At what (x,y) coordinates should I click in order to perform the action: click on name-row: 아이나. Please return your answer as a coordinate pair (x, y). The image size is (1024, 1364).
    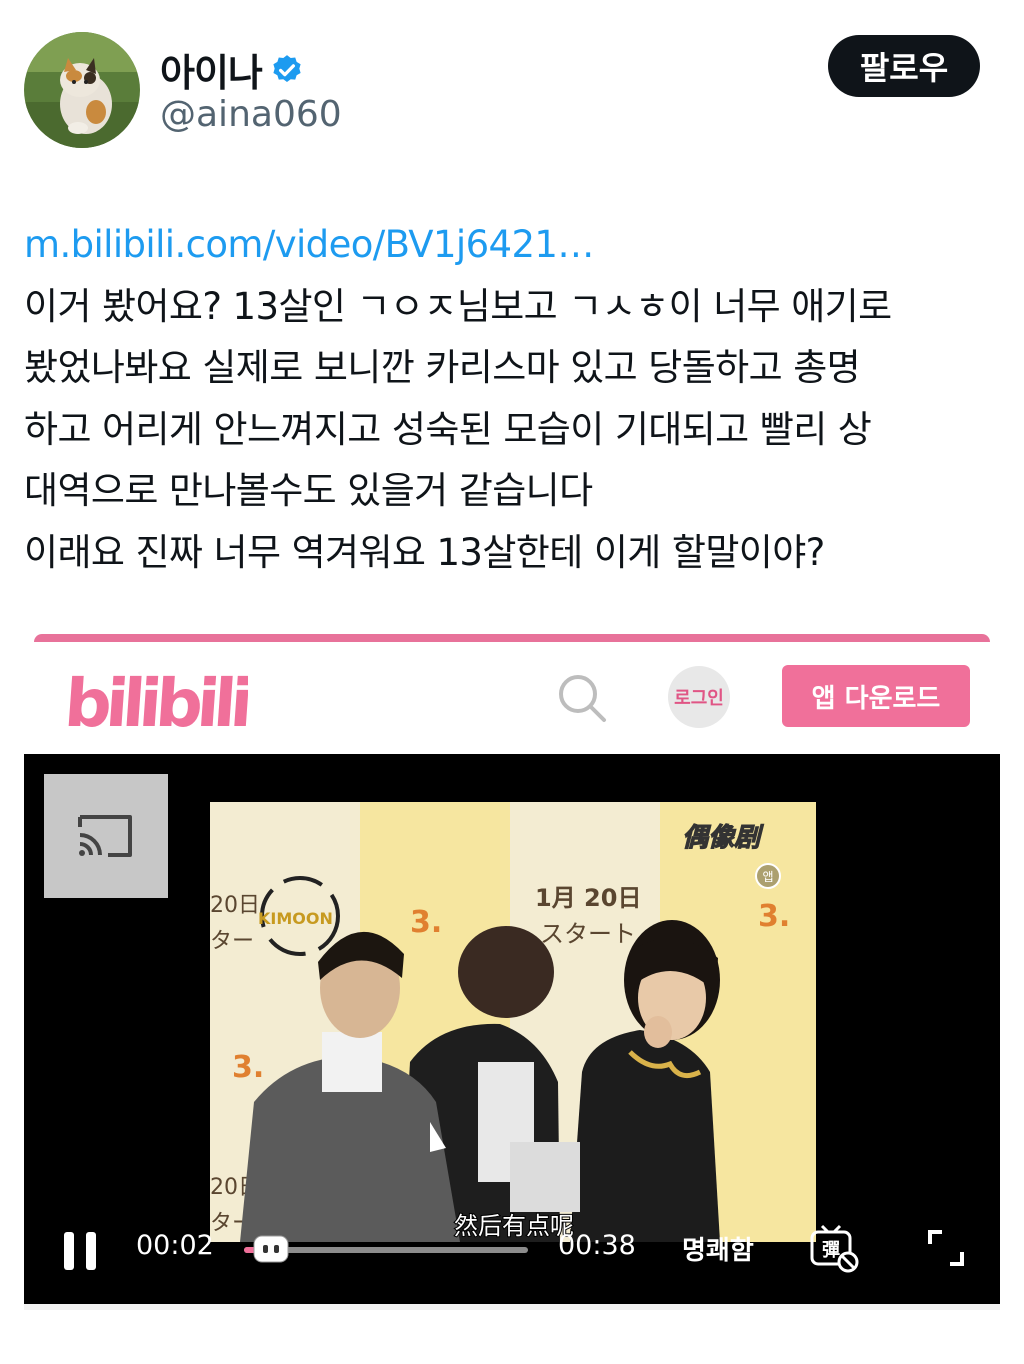
    Looking at the image, I should click on (232, 69).